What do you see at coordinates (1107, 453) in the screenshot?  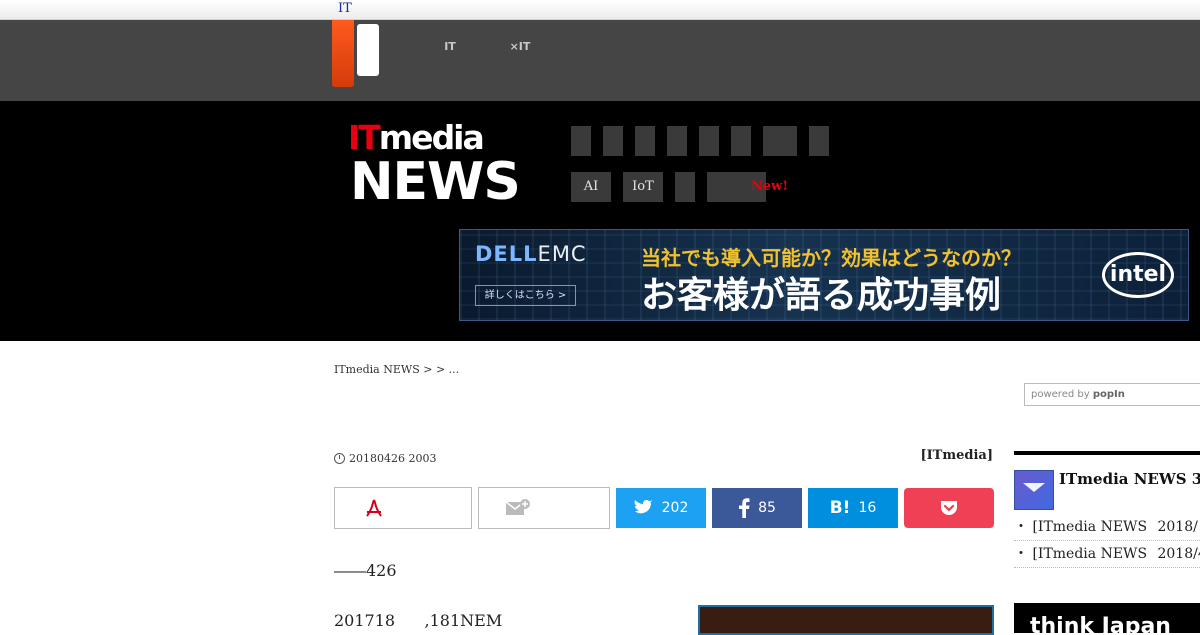 I see `sidebar-divider` at bounding box center [1107, 453].